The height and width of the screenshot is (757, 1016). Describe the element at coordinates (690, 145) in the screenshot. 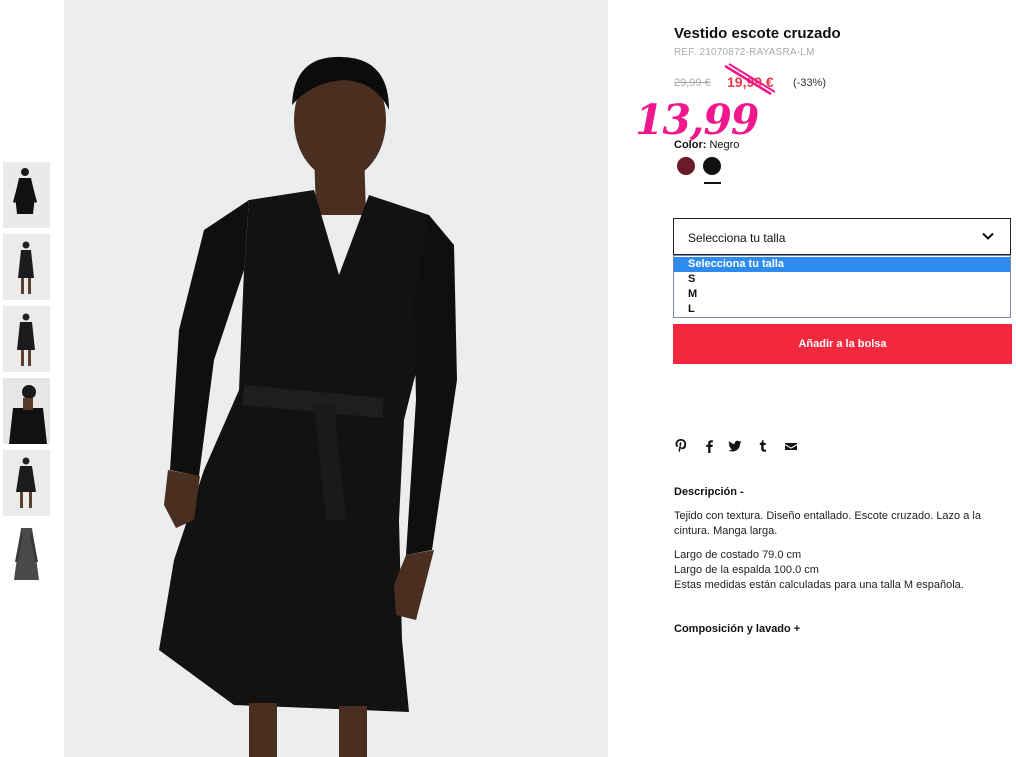

I see `color-label: Color:` at that location.